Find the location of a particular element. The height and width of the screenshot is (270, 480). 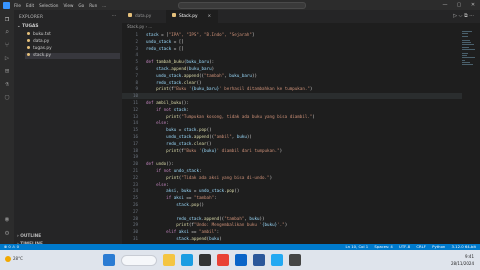

search-icon: ⌕ is located at coordinates (7, 32).